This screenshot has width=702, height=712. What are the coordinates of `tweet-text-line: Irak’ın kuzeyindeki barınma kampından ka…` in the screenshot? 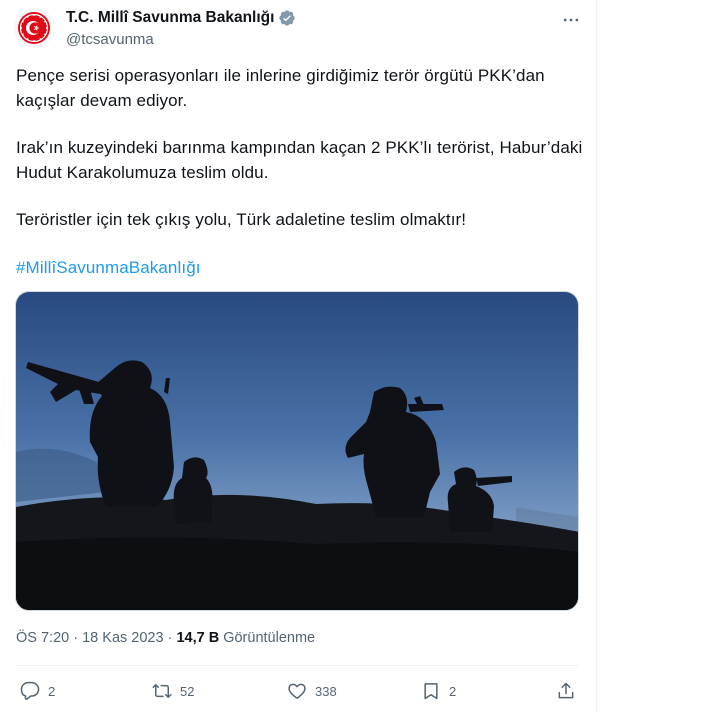 It's located at (299, 147).